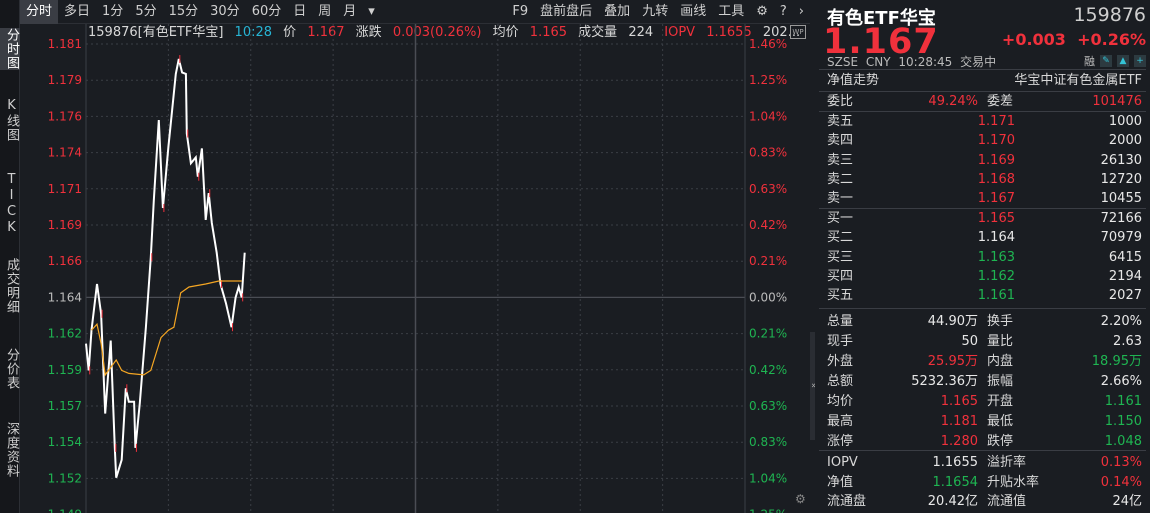 The image size is (1150, 513). What do you see at coordinates (1123, 61) in the screenshot?
I see `bell-icon: ▲` at bounding box center [1123, 61].